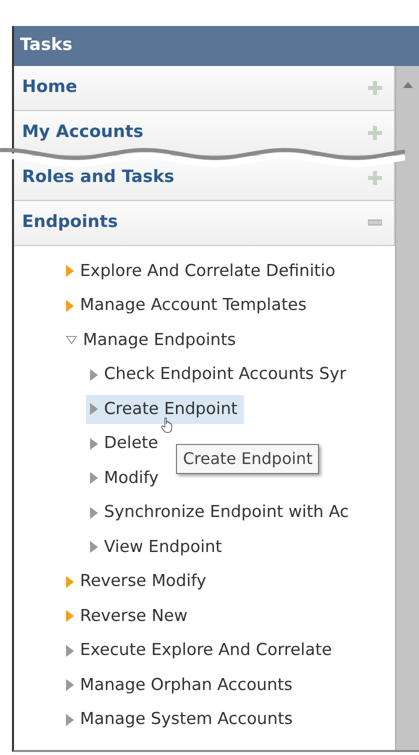 Image resolution: width=419 pixels, height=755 pixels. What do you see at coordinates (165, 409) in the screenshot?
I see `tree-item: Create Endpoint` at bounding box center [165, 409].